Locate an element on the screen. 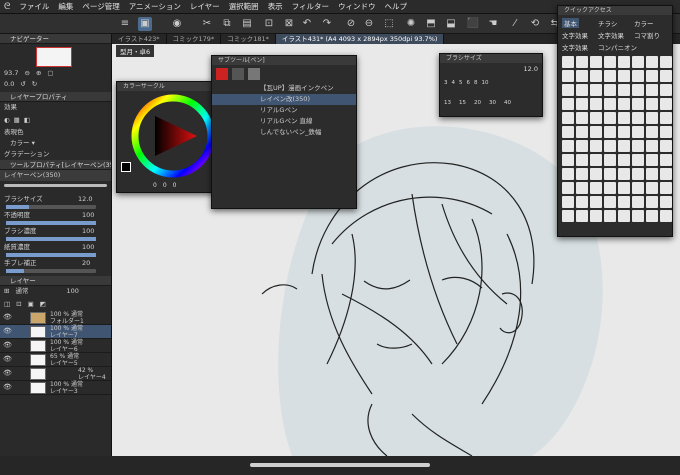  menu-layer: レイヤー is located at coordinates (205, 6).